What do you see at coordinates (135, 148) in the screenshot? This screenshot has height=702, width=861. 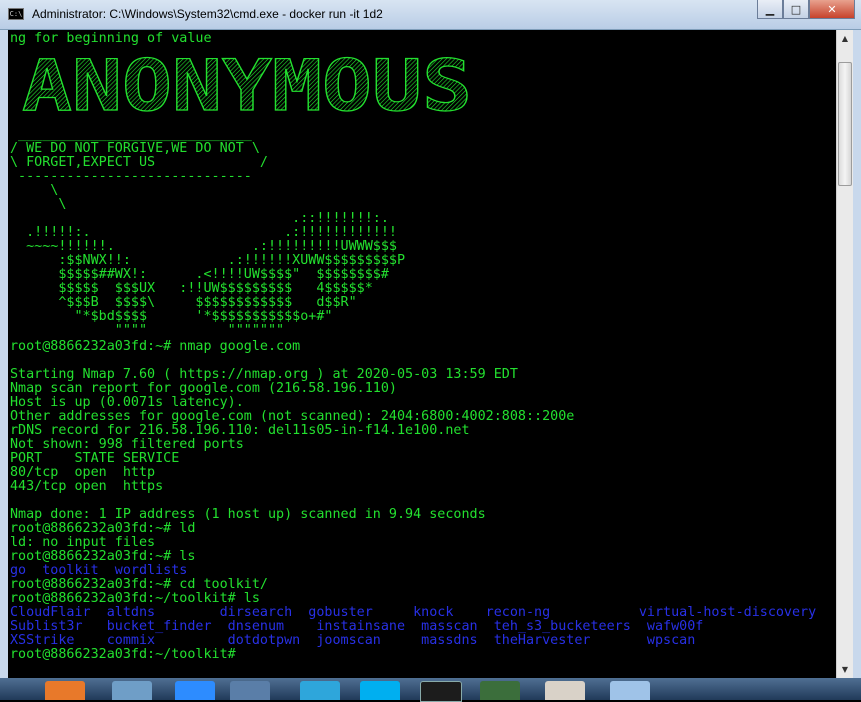 I see `banner-box-line: / WE DO NOT FORGIVE,WE DO NOT \` at bounding box center [135, 148].